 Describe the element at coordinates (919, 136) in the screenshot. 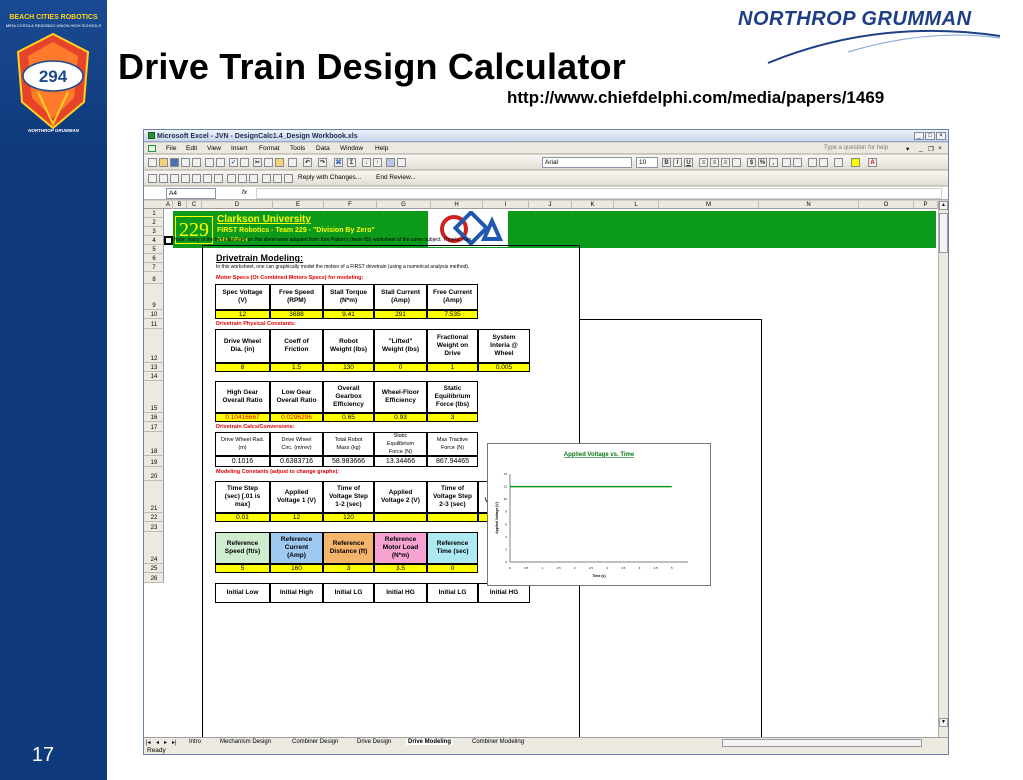

I see `minimize-button: _` at that location.